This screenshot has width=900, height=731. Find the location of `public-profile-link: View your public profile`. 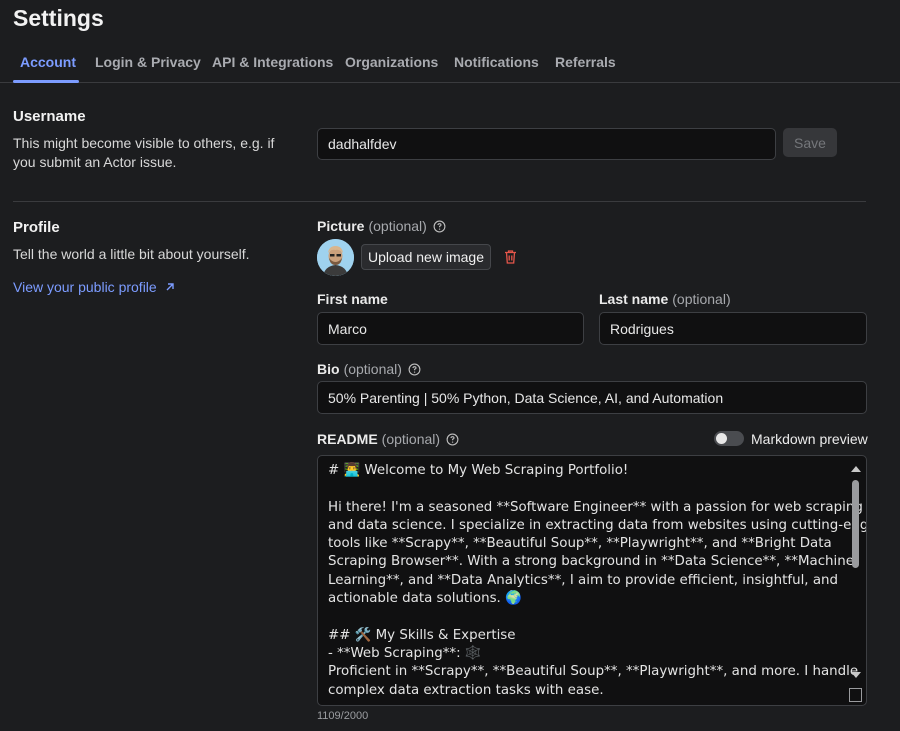

public-profile-link: View your public profile is located at coordinates (94, 287).